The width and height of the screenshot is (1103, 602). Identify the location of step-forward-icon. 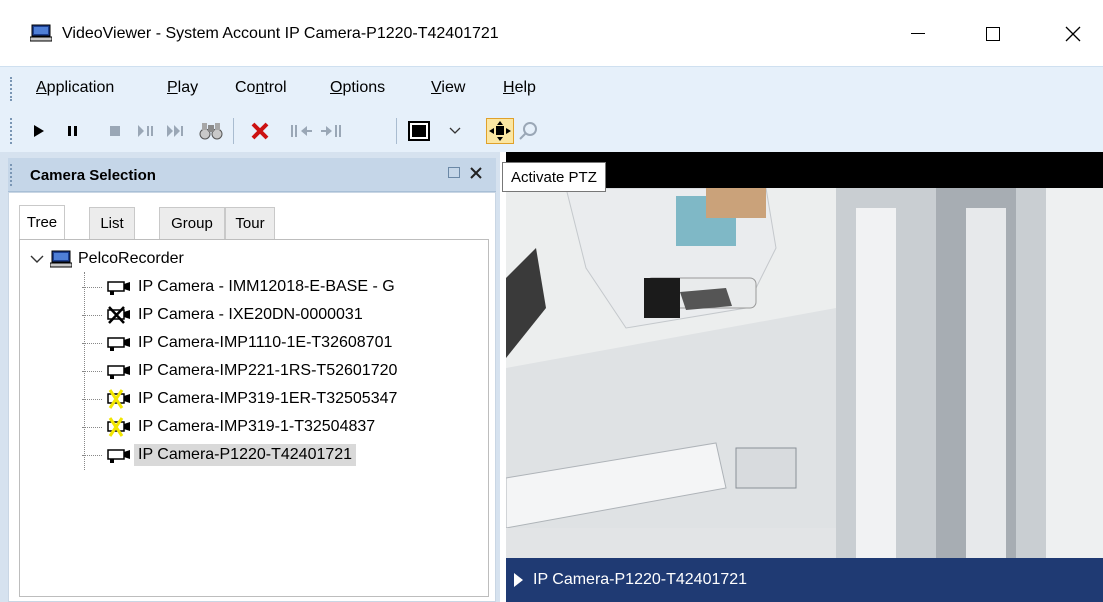
(331, 131).